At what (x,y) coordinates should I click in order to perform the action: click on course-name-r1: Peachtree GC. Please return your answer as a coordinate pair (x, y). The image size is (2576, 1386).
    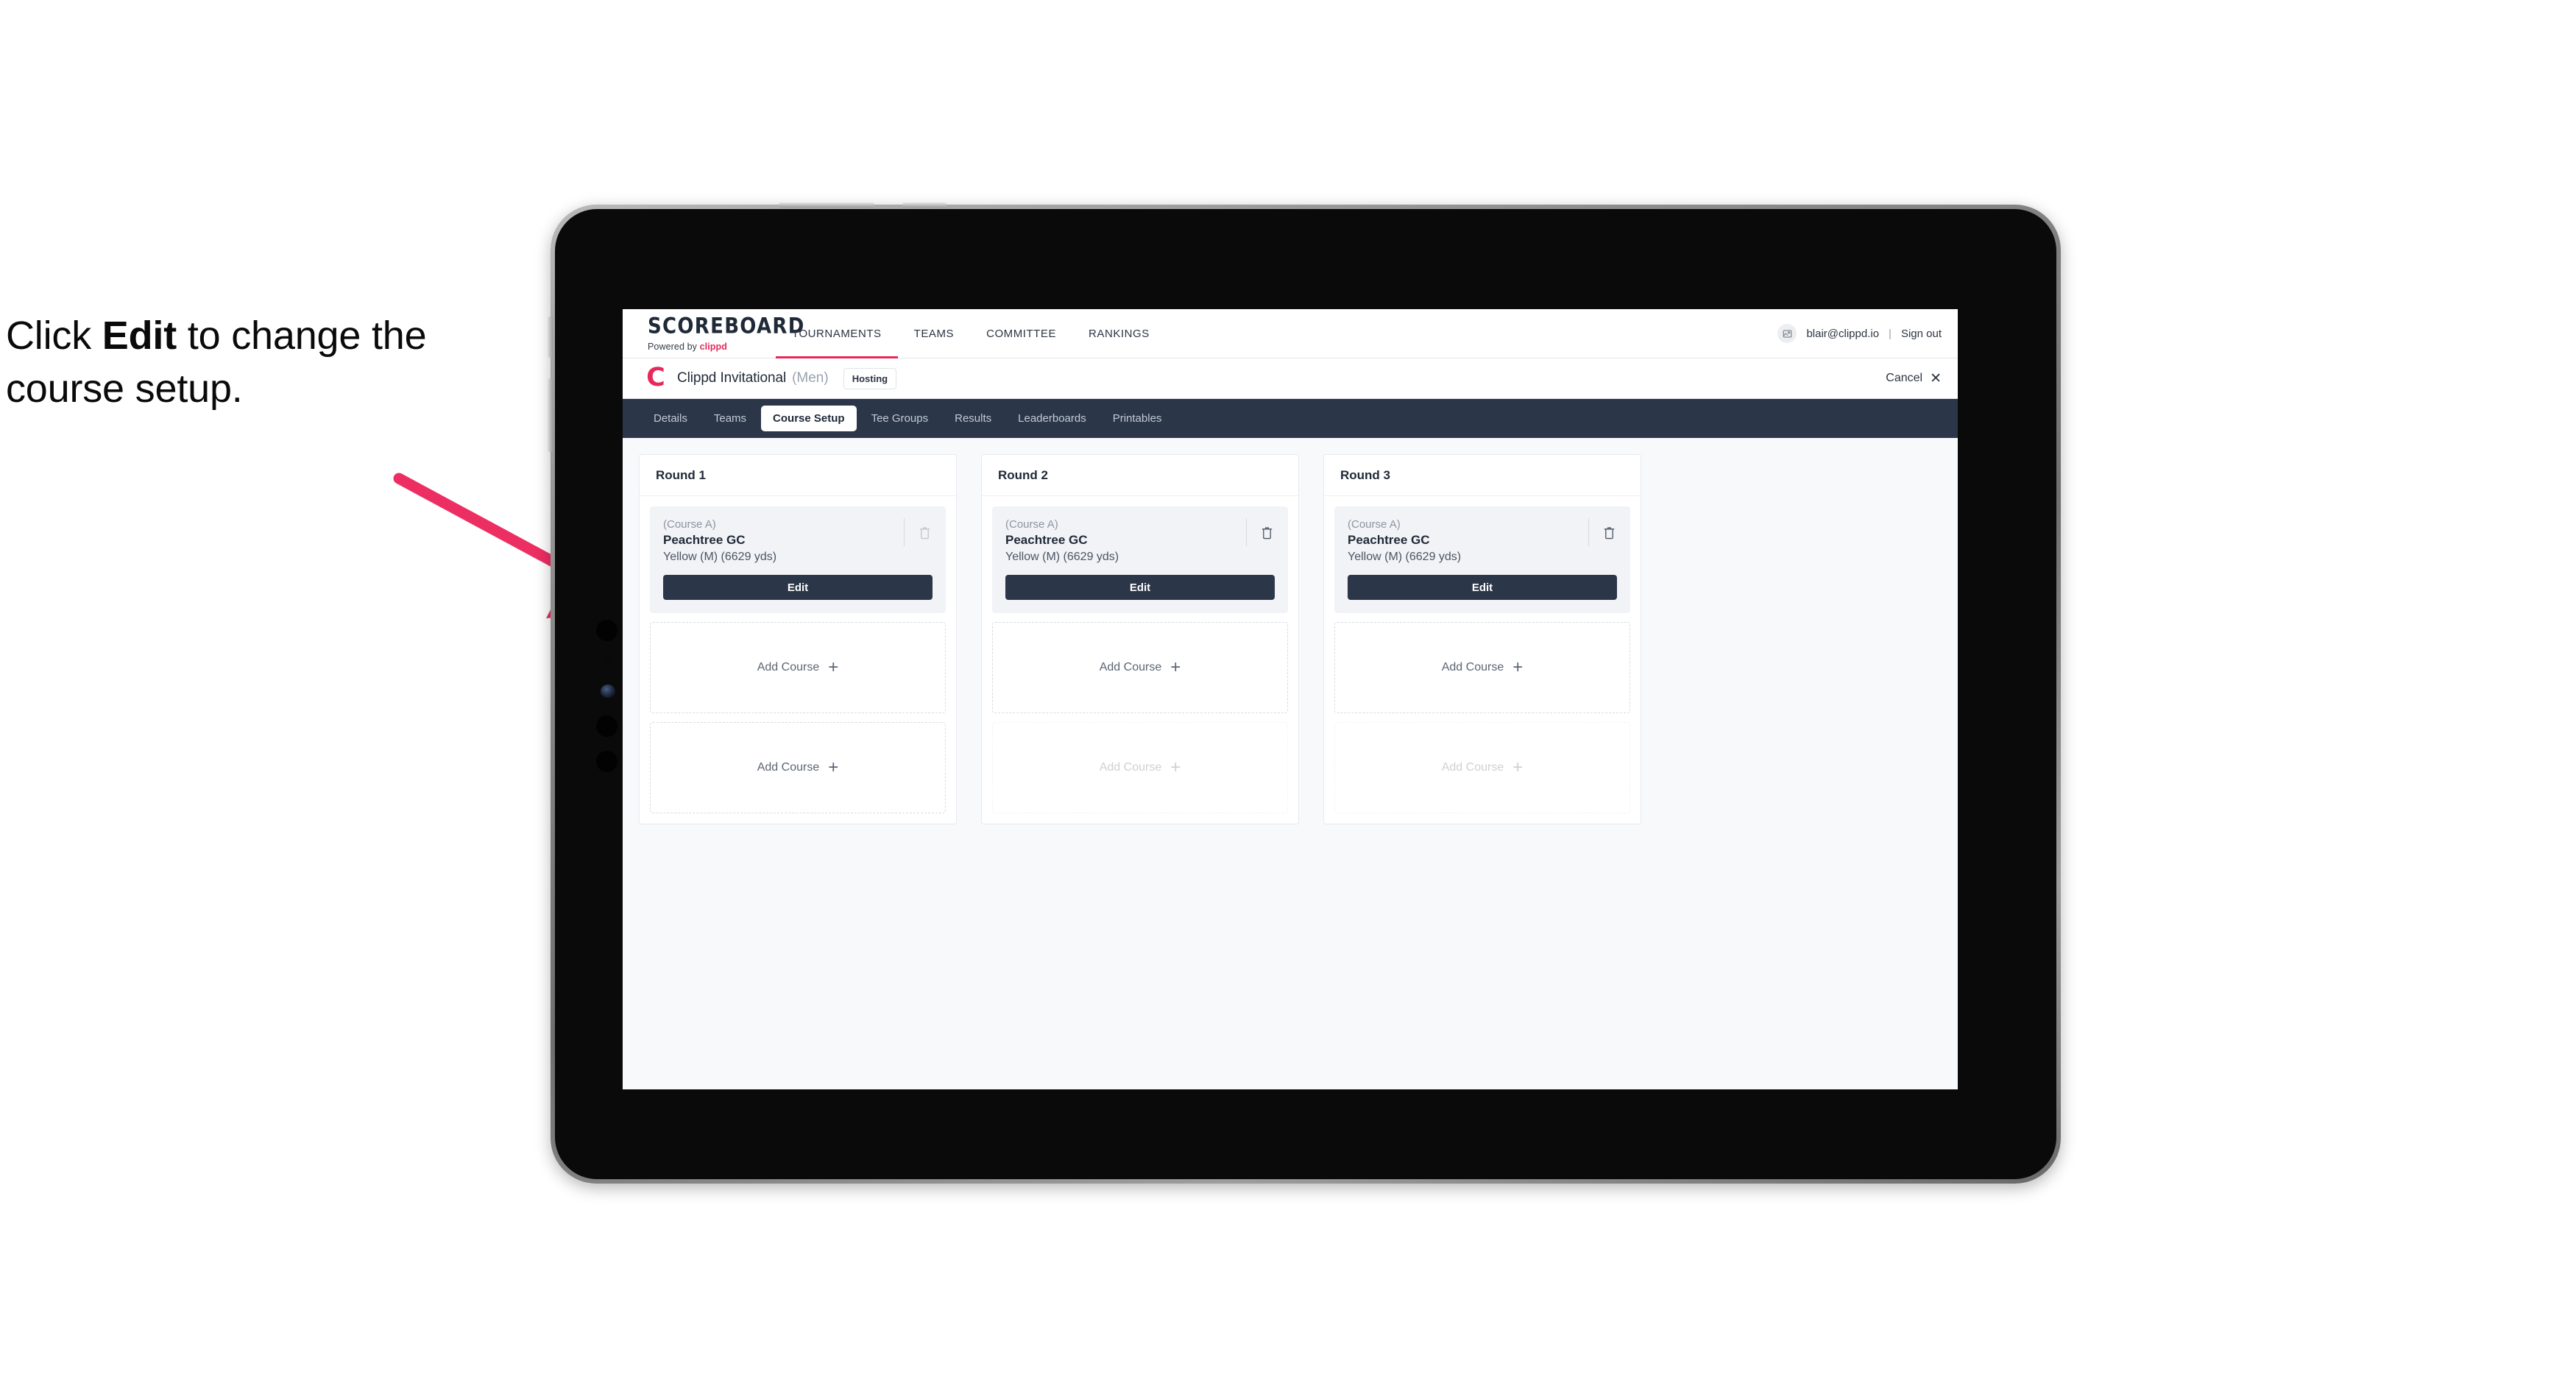
    Looking at the image, I should click on (704, 540).